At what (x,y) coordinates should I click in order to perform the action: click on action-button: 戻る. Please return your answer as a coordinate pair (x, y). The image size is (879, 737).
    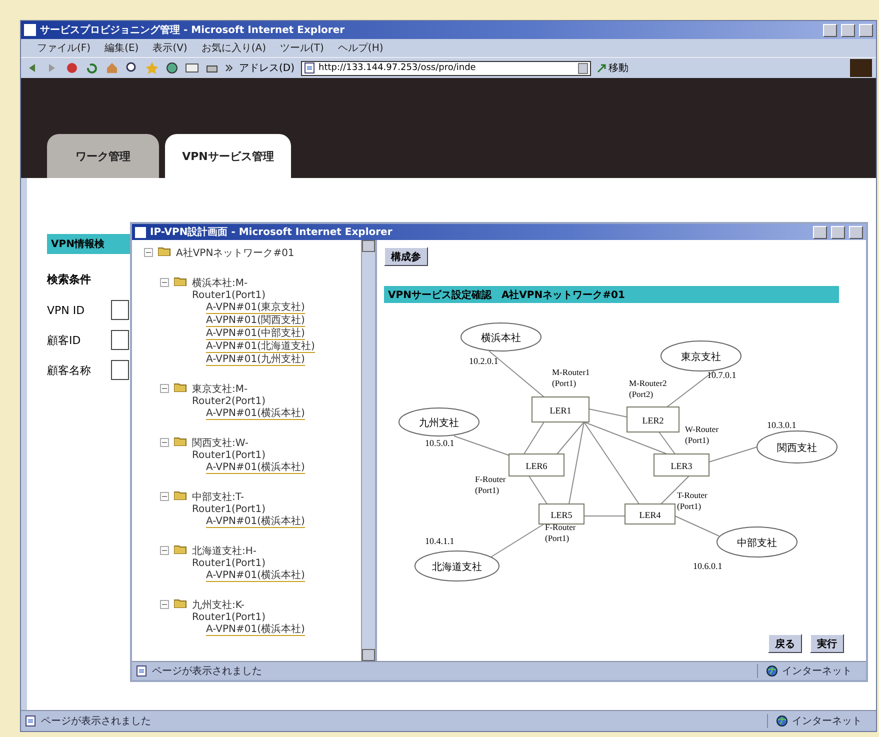
    Looking at the image, I should click on (785, 643).